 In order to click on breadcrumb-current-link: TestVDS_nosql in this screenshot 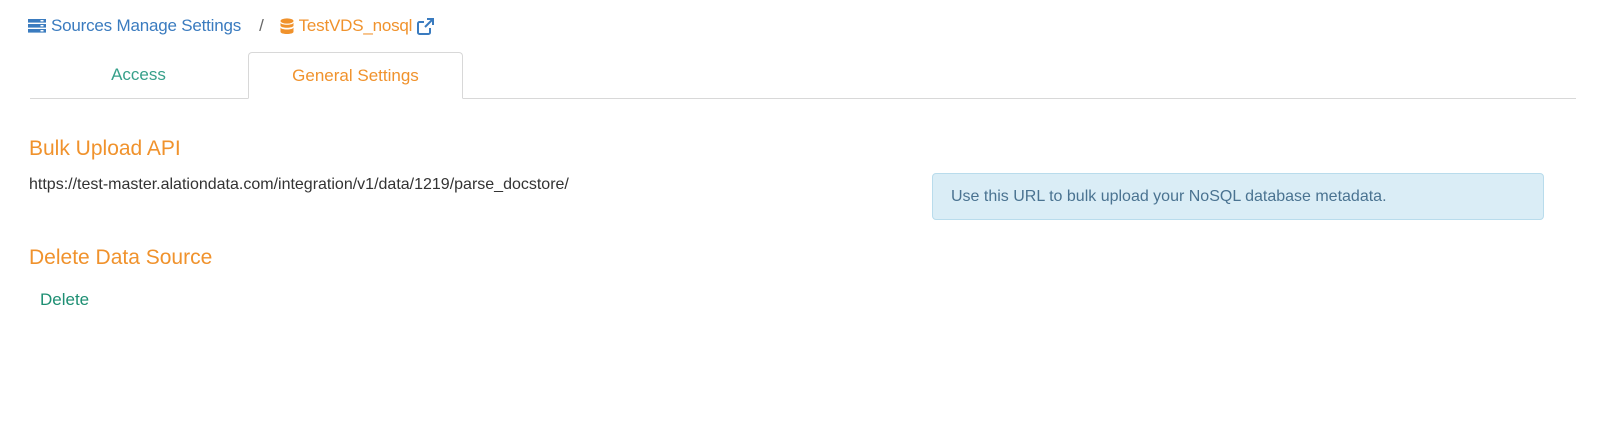, I will do `click(346, 26)`.